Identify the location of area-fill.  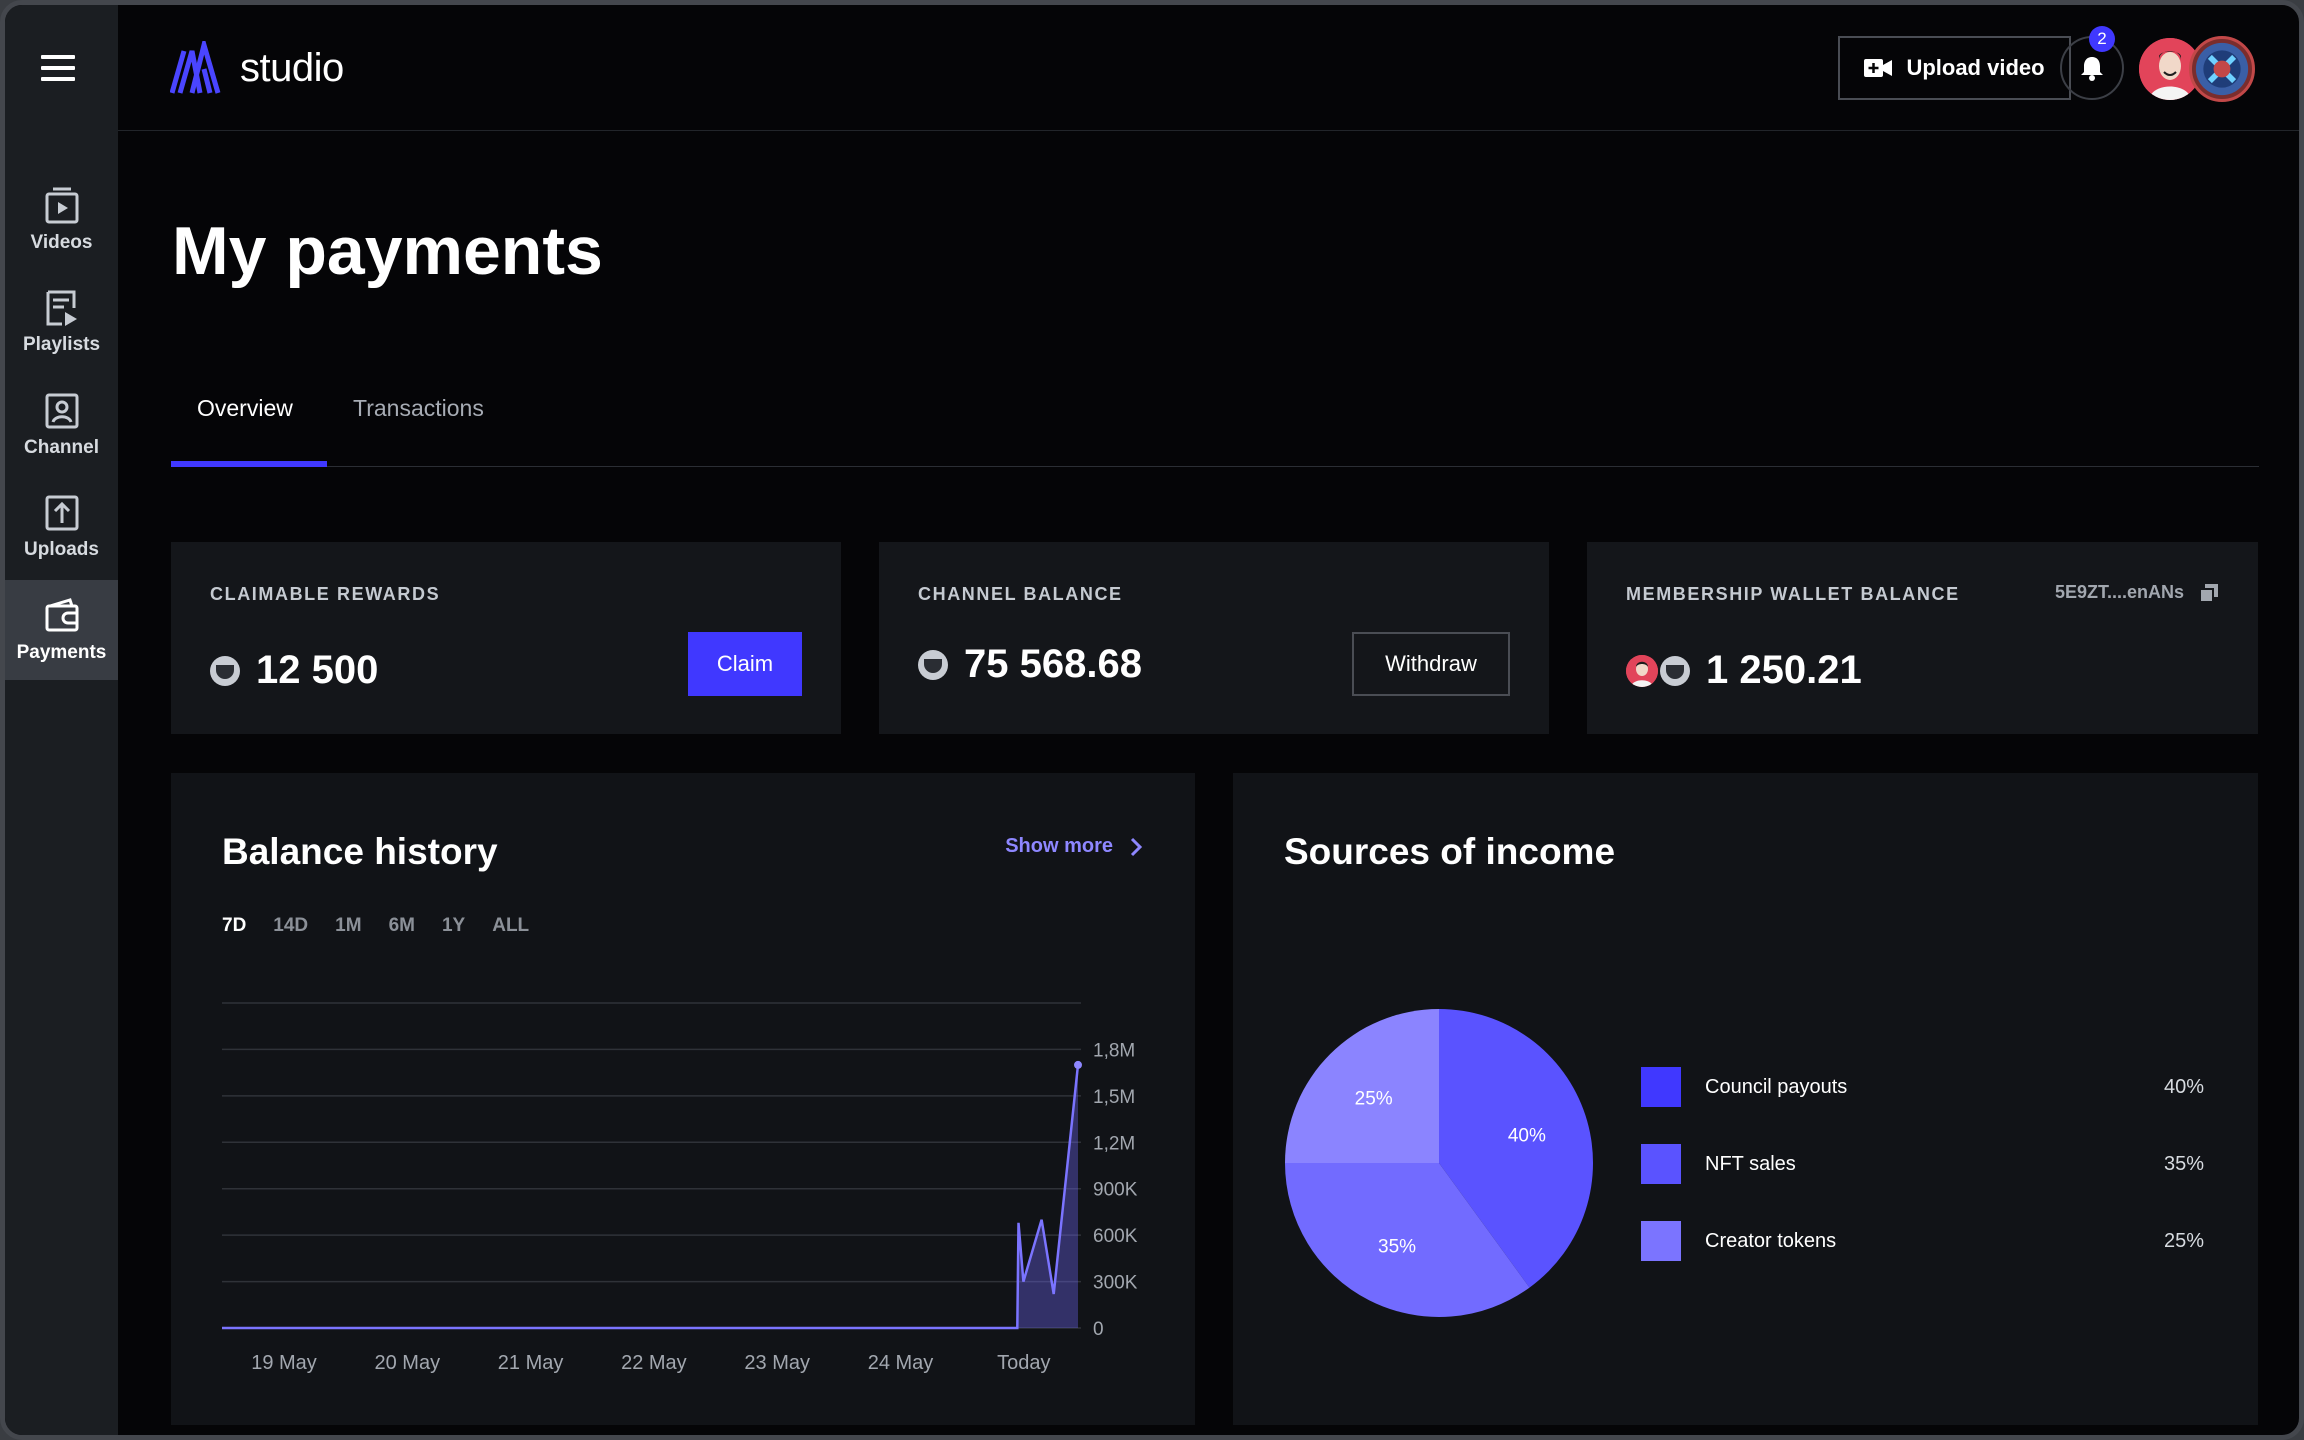
(650, 1196).